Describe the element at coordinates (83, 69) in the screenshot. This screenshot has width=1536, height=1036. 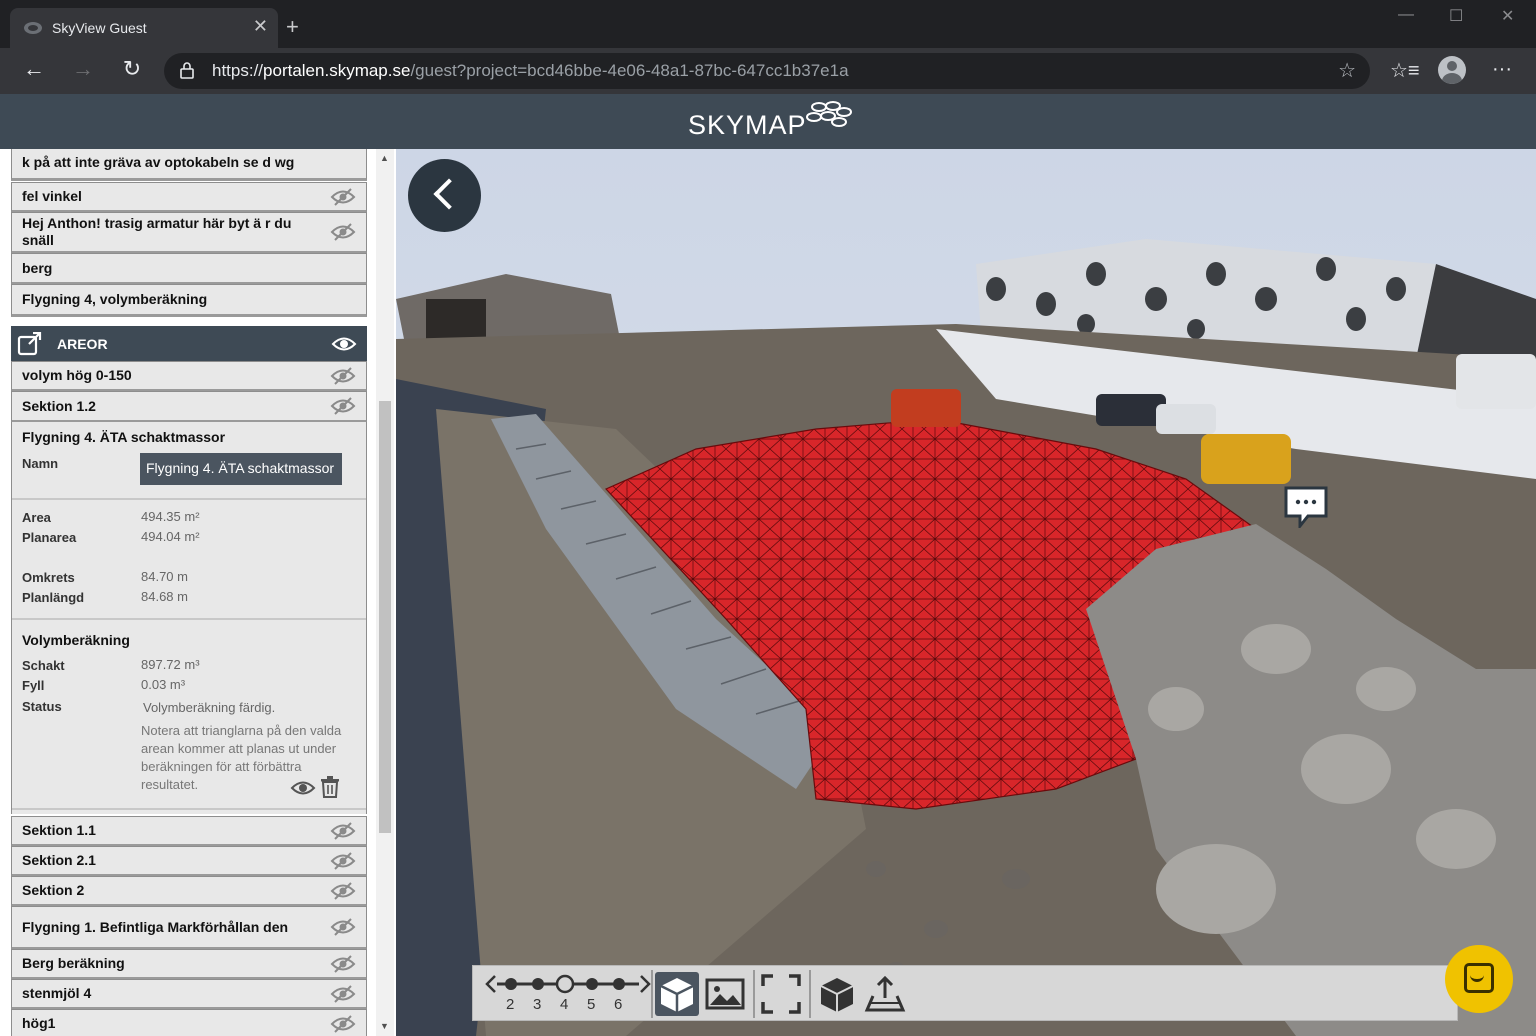
I see `forward-nav-button: →` at that location.